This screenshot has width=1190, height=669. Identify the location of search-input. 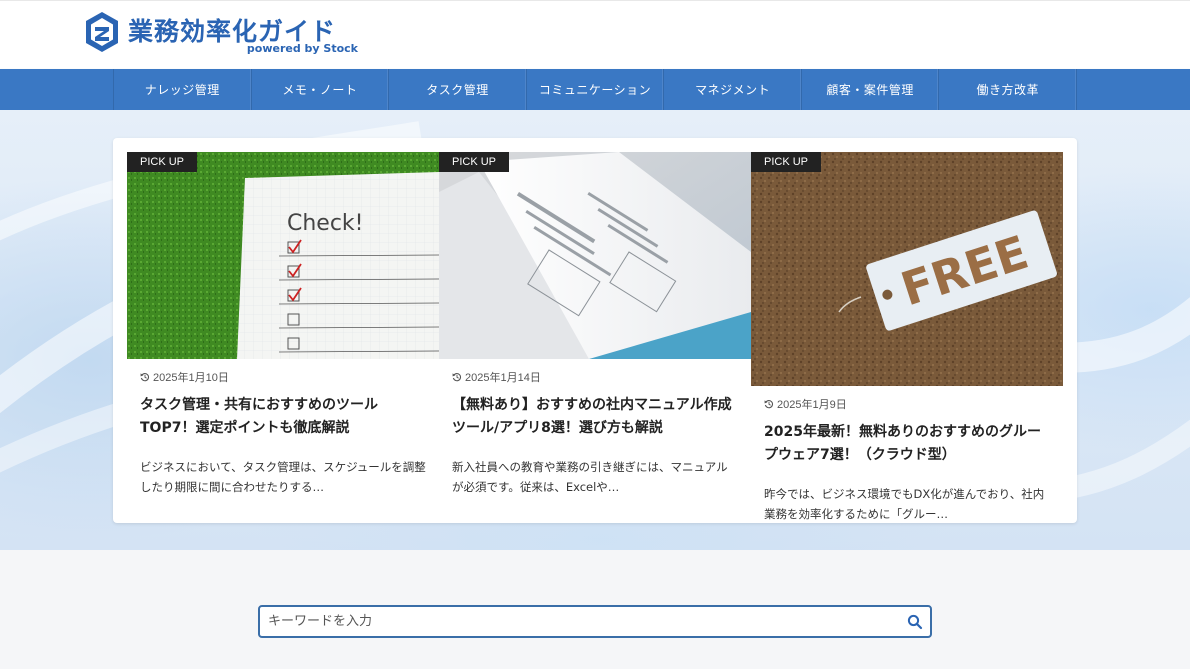
(580, 621).